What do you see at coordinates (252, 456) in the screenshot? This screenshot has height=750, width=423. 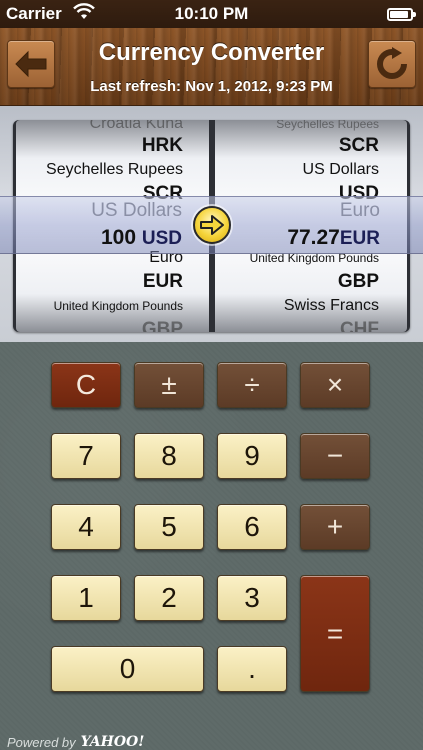 I see `digit-9-button: 9` at bounding box center [252, 456].